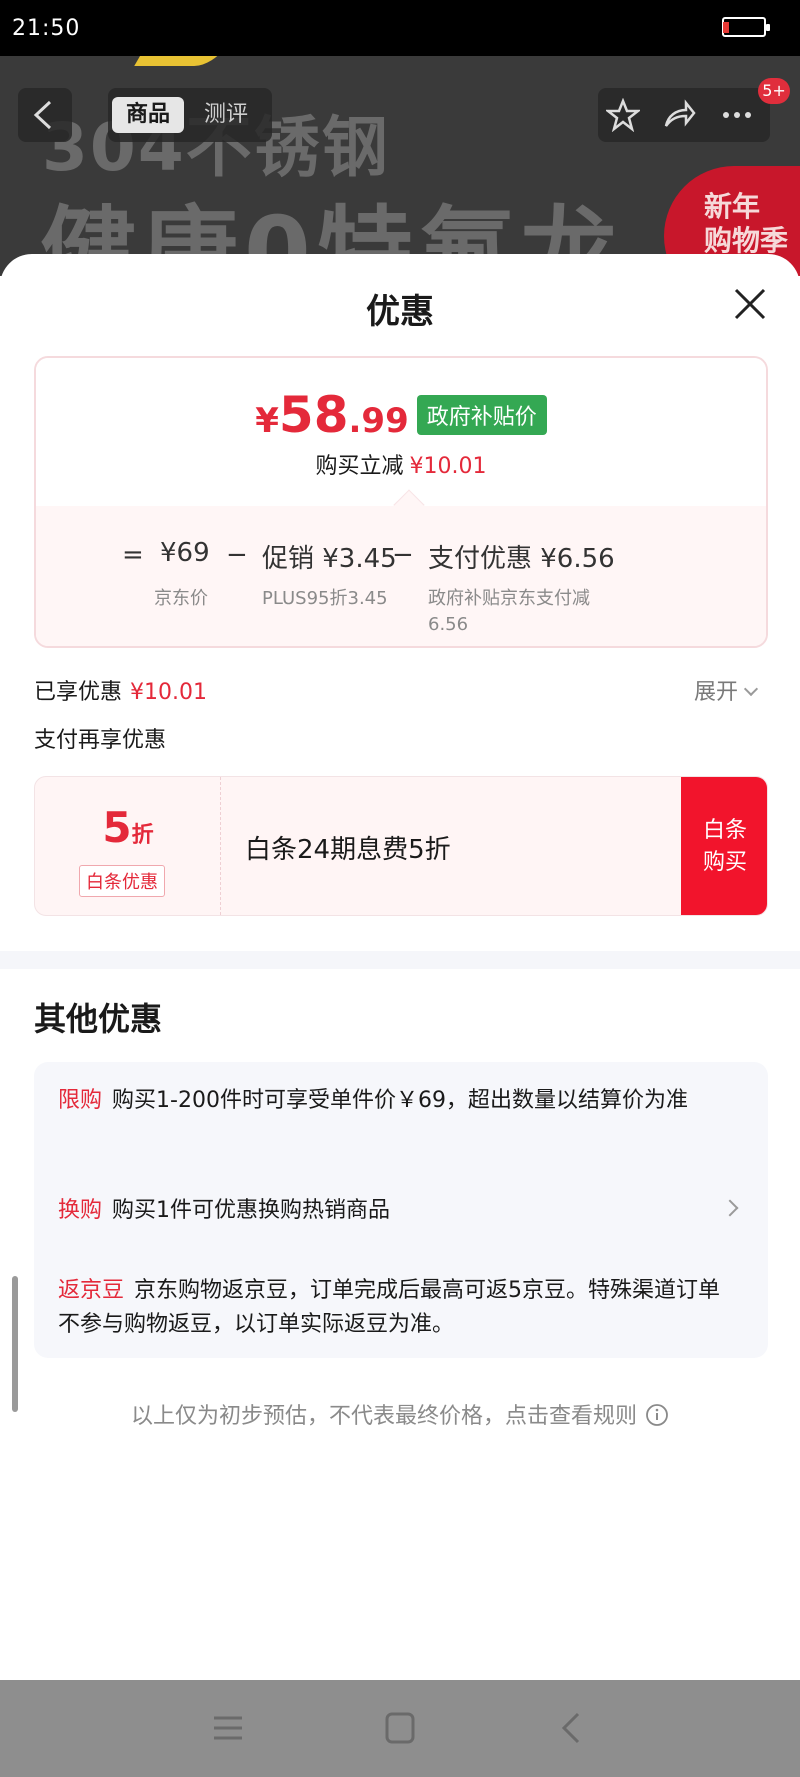 This screenshot has height=1777, width=800. I want to click on breakdown-promo-label: PLUS95折3.45, so click(325, 598).